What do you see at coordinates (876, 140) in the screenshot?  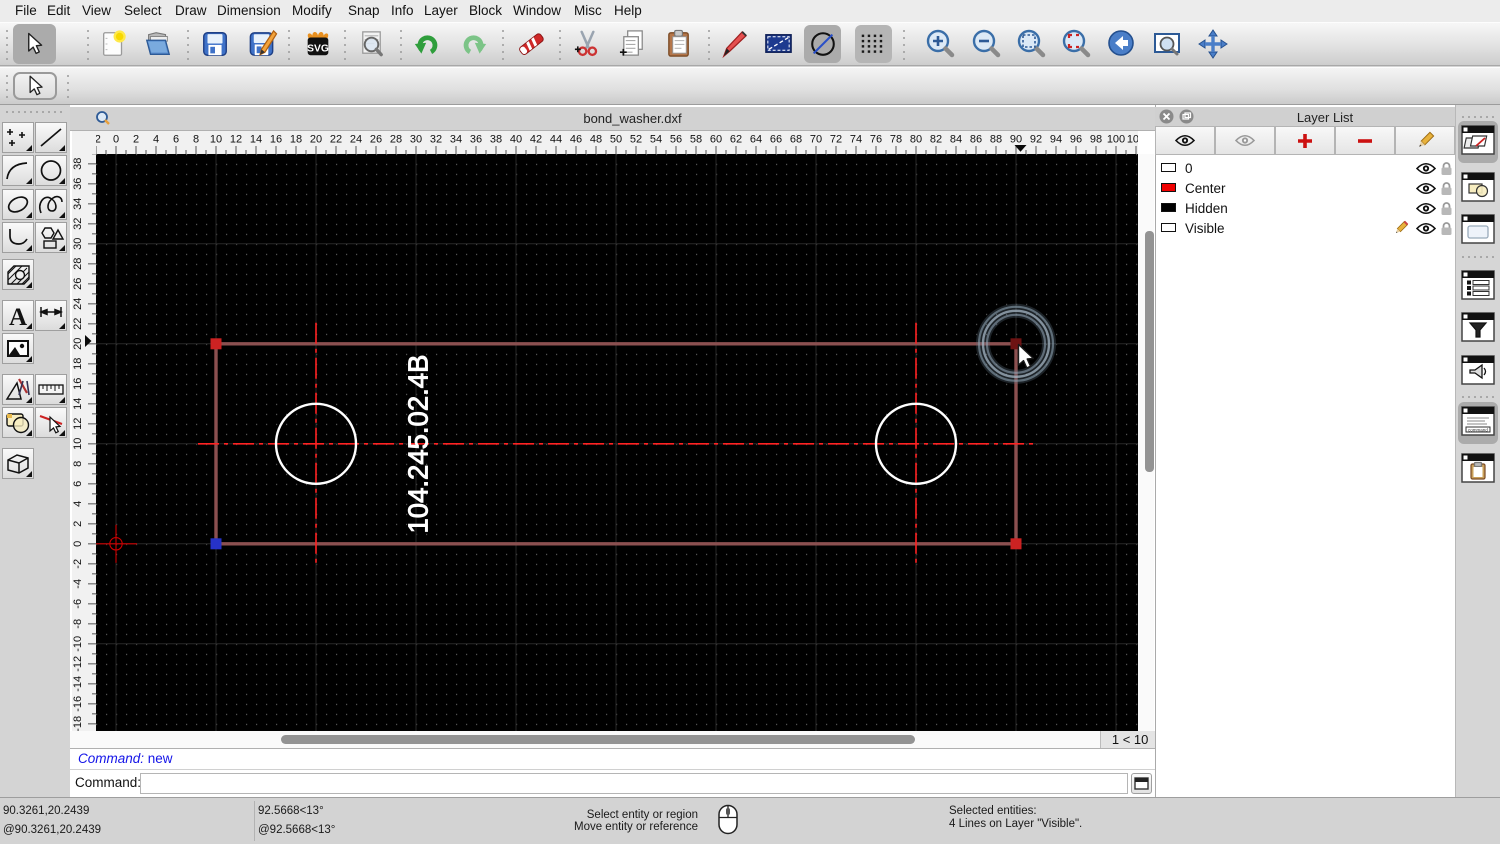 I see `svg-text: 76` at bounding box center [876, 140].